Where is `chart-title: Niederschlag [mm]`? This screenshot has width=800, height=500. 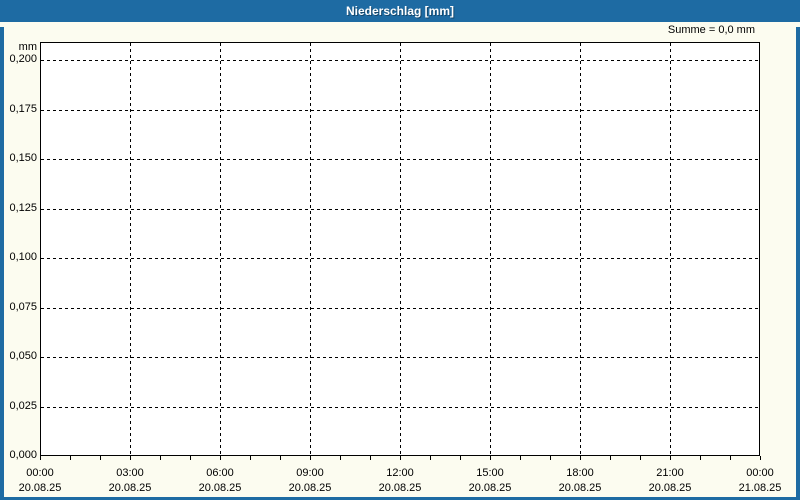
chart-title: Niederschlag [mm] is located at coordinates (400, 11).